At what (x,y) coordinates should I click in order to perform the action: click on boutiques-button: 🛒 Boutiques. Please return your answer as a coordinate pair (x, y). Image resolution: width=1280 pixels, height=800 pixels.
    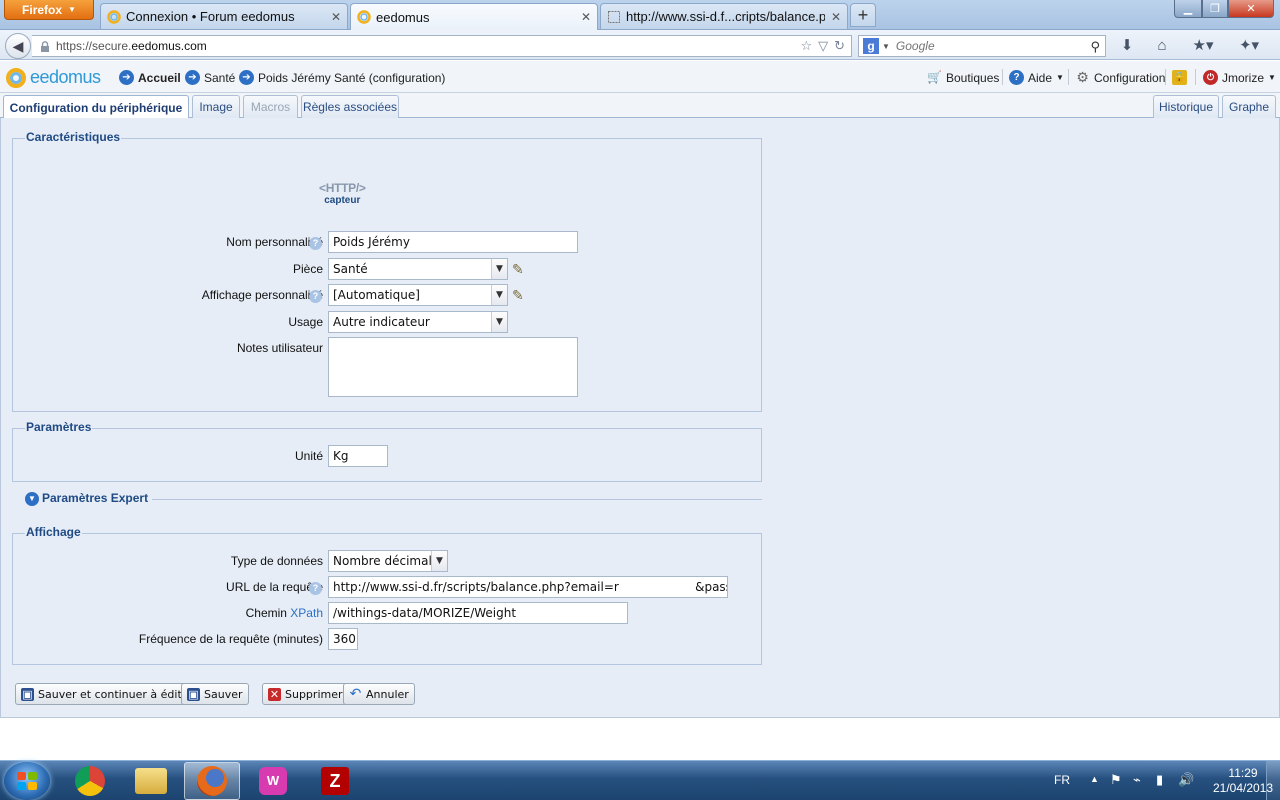
    Looking at the image, I should click on (963, 77).